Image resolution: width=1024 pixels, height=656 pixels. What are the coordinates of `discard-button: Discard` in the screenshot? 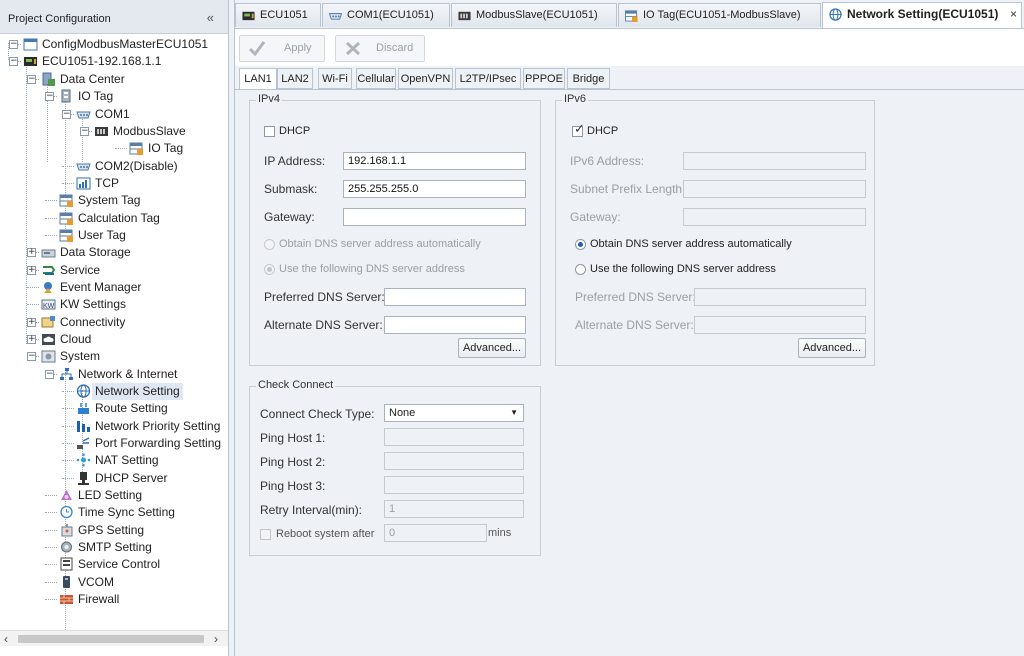 It's located at (380, 48).